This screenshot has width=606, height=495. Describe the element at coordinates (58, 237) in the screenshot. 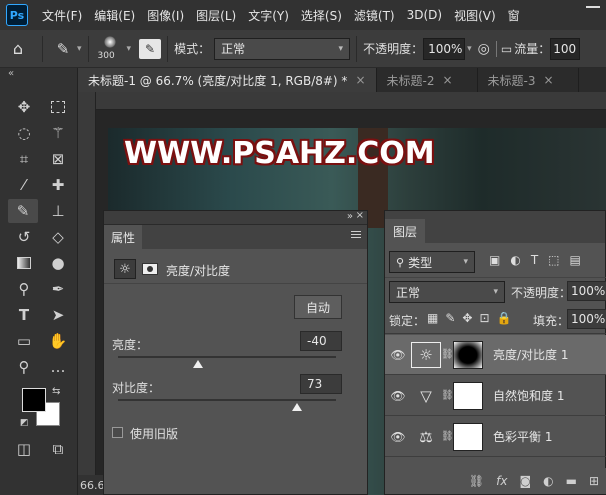

I see `eraser-tool-icon: ◇` at that location.